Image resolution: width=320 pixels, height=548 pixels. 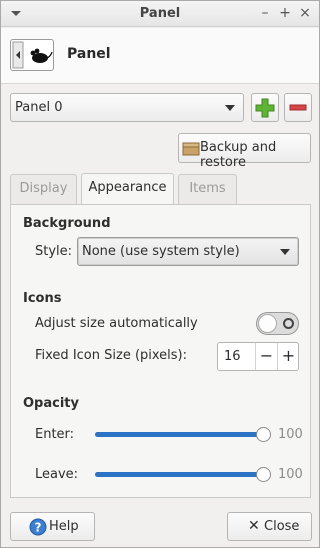 What do you see at coordinates (277, 323) in the screenshot?
I see `adjust-size-toggle` at bounding box center [277, 323].